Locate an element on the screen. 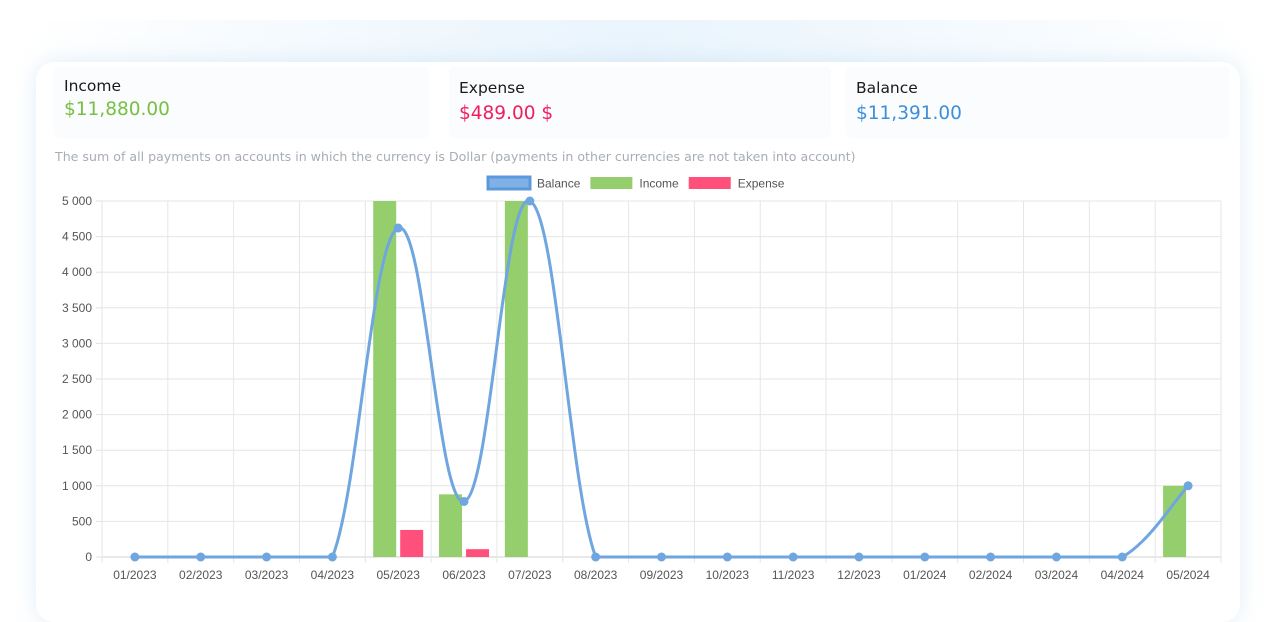 This screenshot has width=1276, height=622. y-tick-label: 4 500 is located at coordinates (77, 237).